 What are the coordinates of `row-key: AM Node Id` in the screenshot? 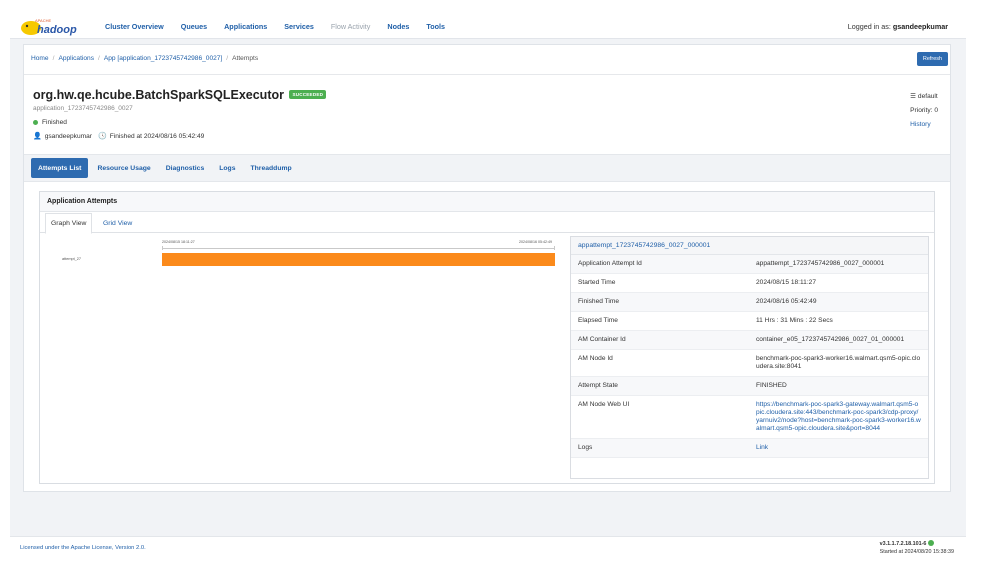 It's located at (595, 358).